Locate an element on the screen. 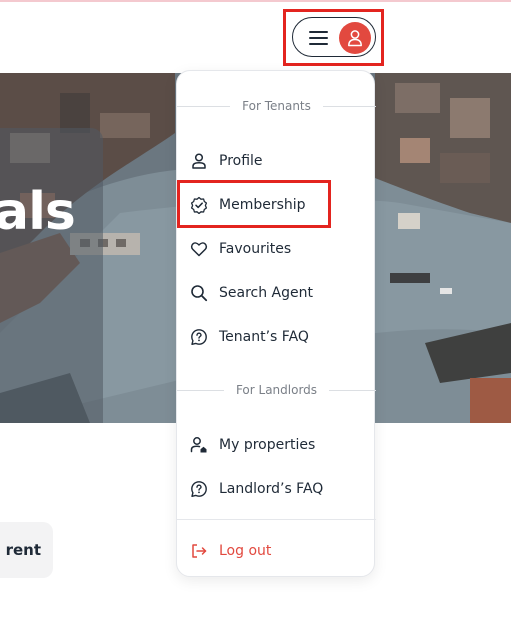  menu-item-tenant-faq: Tenant’s FAQ is located at coordinates (277, 337).